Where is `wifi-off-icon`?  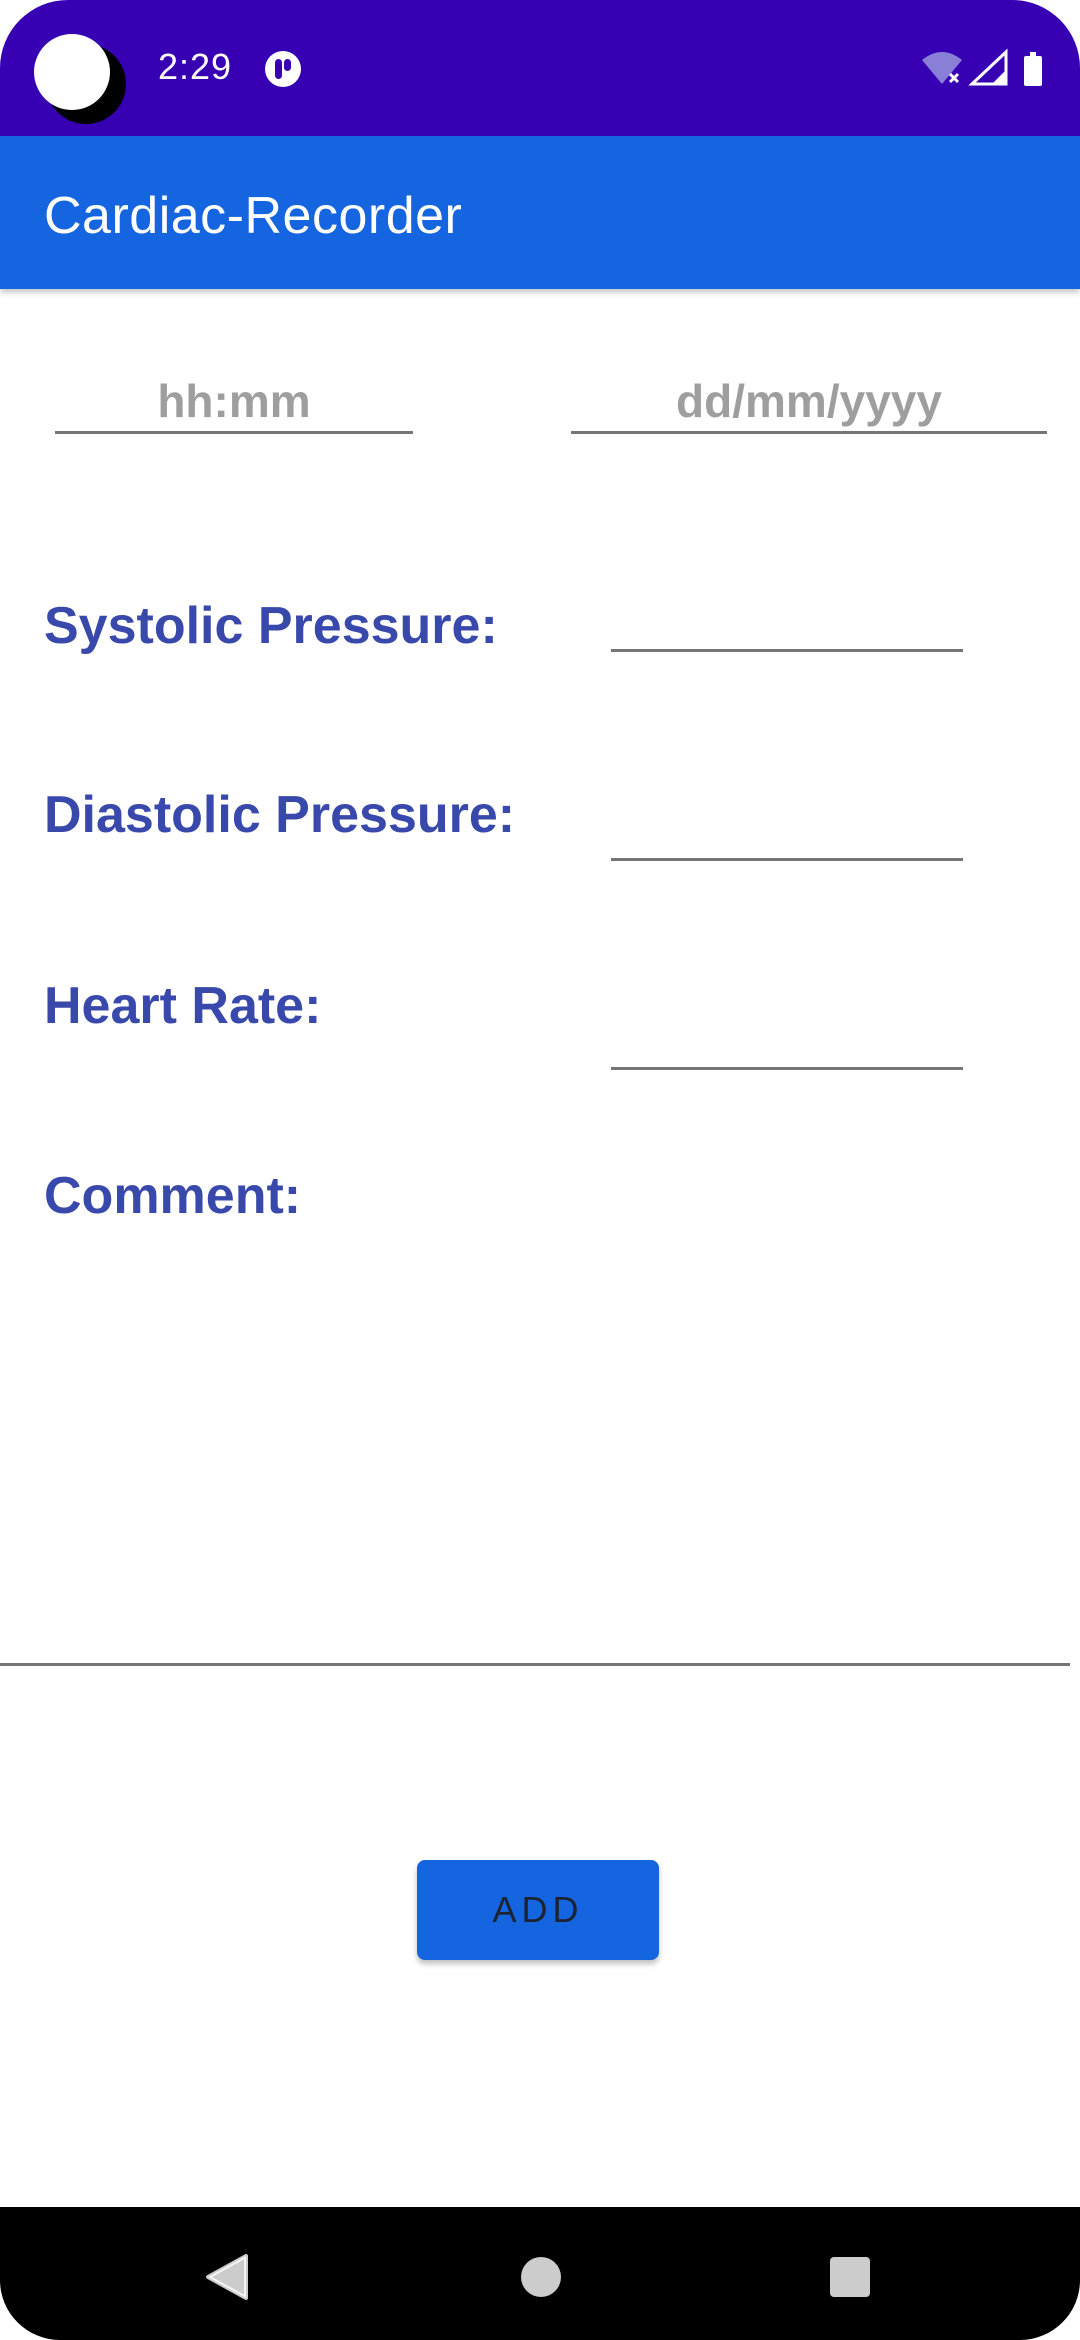 wifi-off-icon is located at coordinates (942, 68).